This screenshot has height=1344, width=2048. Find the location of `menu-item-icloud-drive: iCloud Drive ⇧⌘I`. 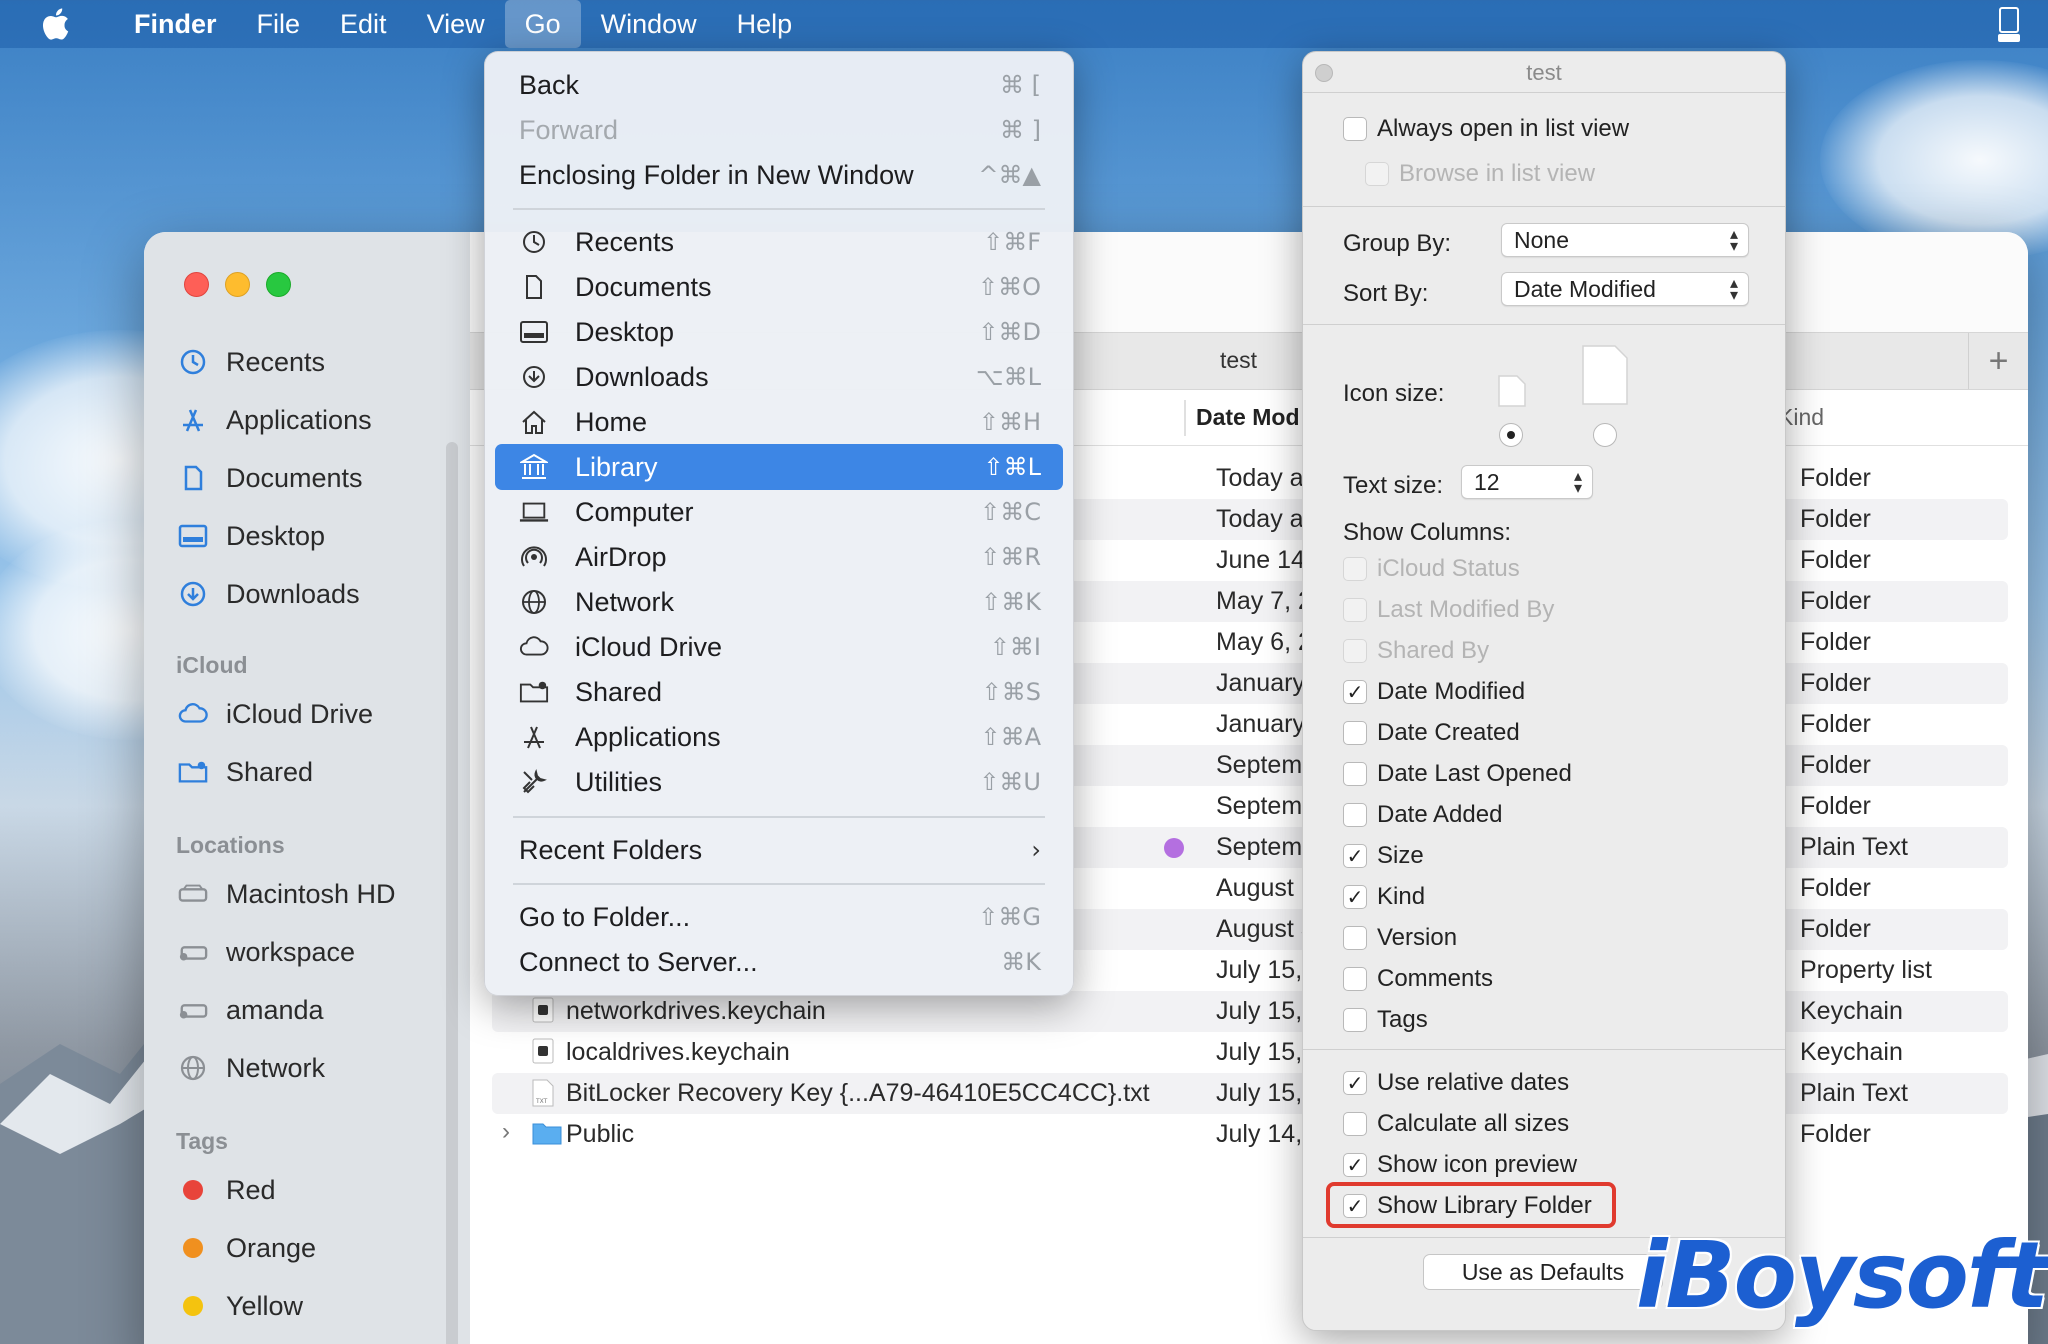

menu-item-icloud-drive: iCloud Drive ⇧⌘I is located at coordinates (779, 647).